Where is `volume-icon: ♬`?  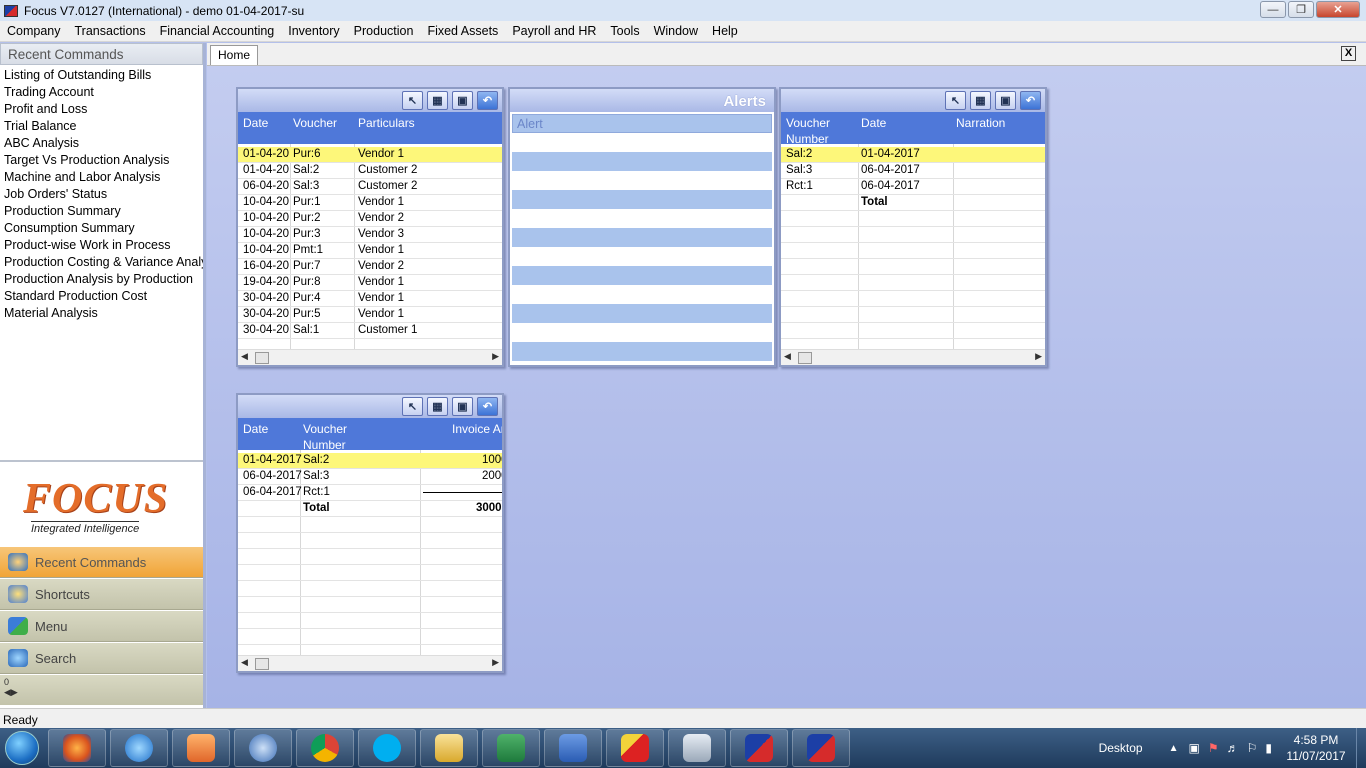
volume-icon: ♬ is located at coordinates (1233, 748).